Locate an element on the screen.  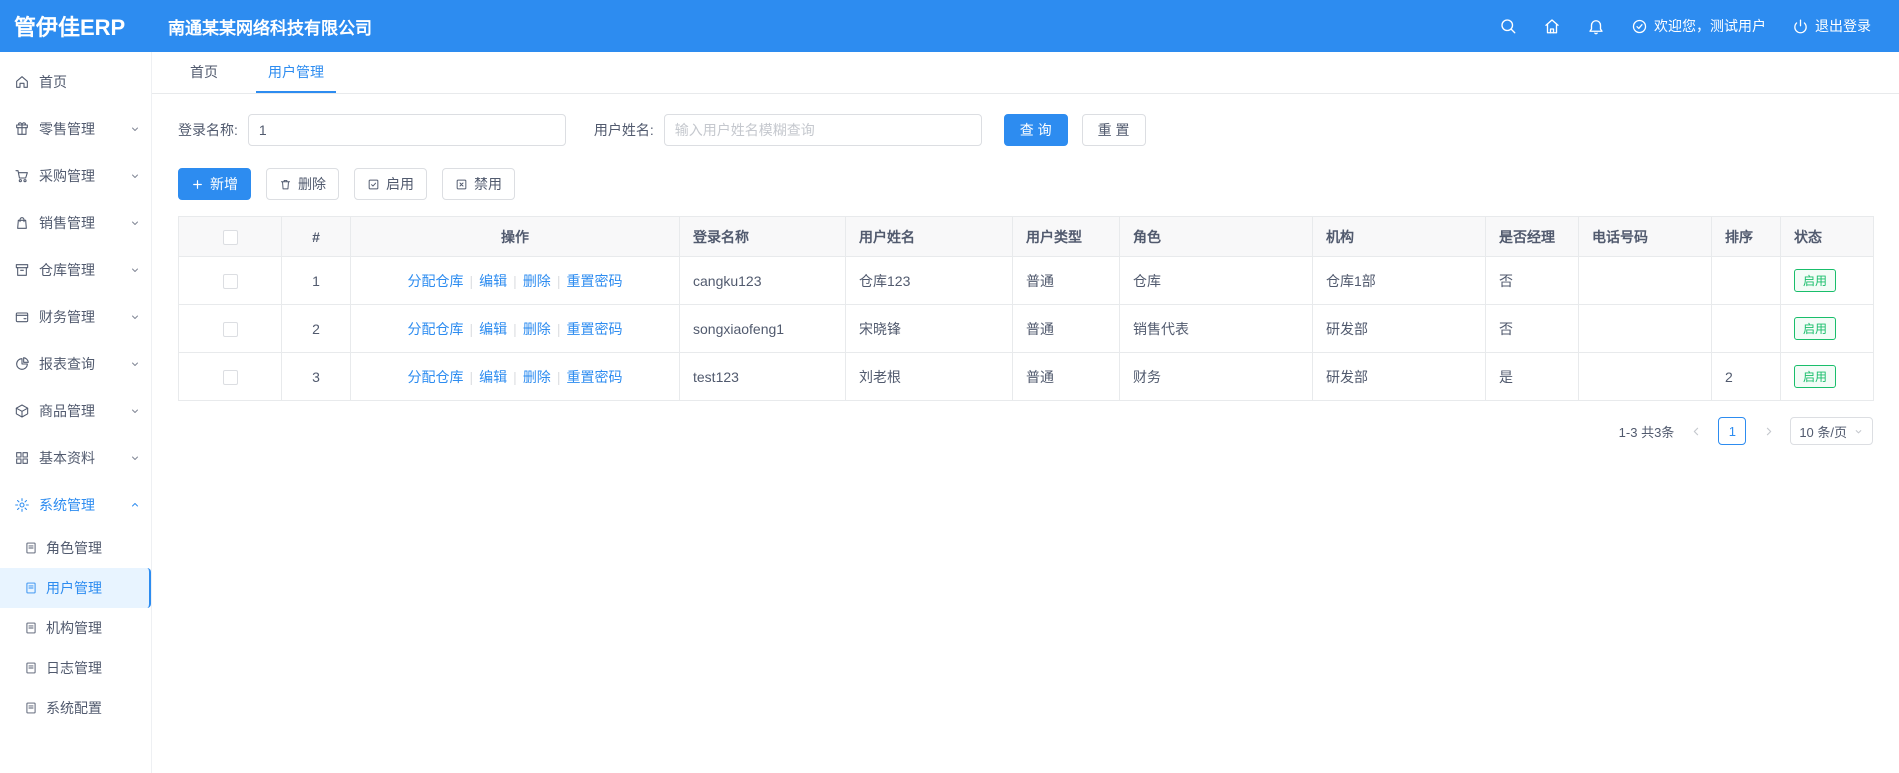
sidebar-item-label: 报表查询 is located at coordinates (67, 363).